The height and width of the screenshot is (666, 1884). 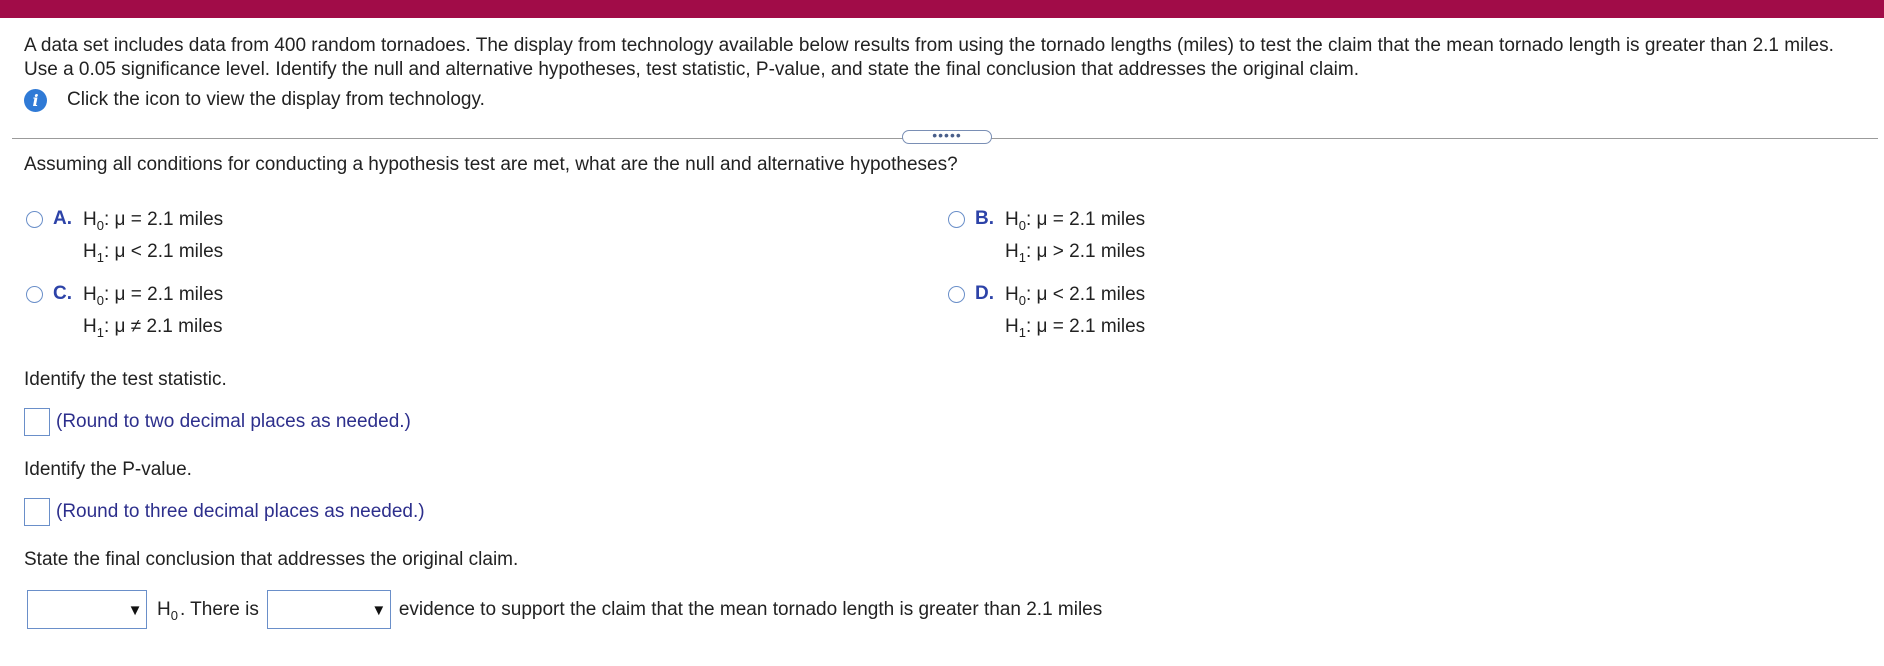 I want to click on option-a-h1: : μ < 2.1 miles, so click(x=163, y=251).